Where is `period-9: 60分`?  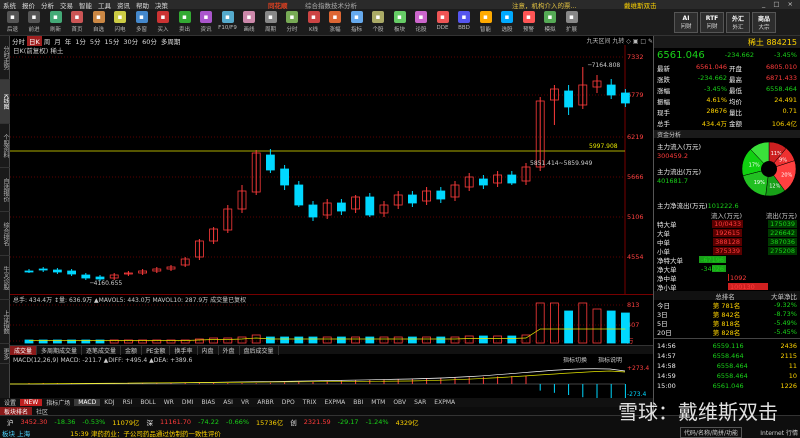 period-9: 60分 is located at coordinates (149, 41).